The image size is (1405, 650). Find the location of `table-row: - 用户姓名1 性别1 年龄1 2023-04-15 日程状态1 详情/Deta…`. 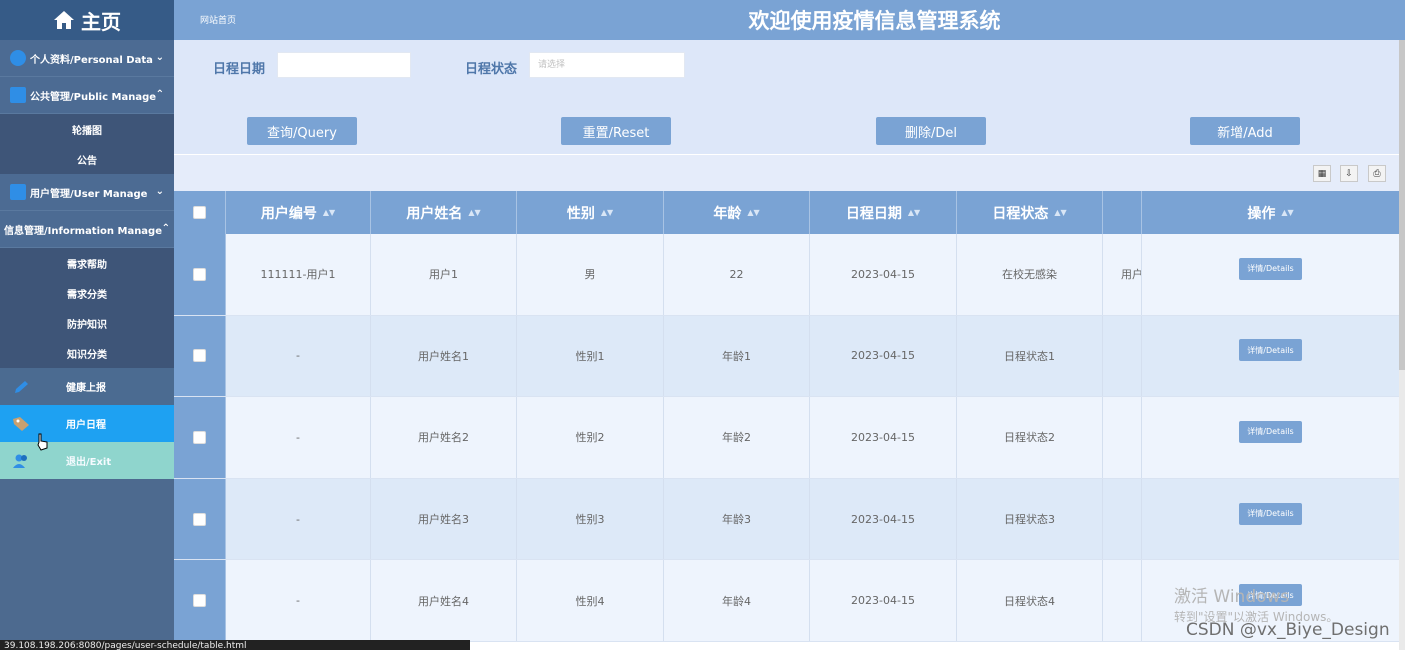

table-row: - 用户姓名1 性别1 年龄1 2023-04-15 日程状态1 详情/Deta… is located at coordinates (786, 356).